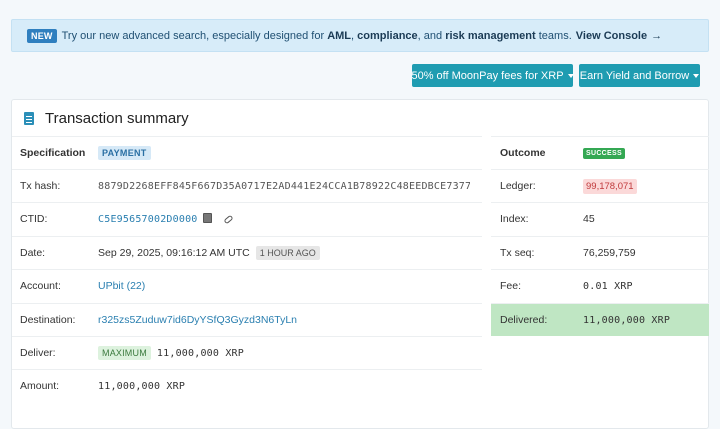 The height and width of the screenshot is (429, 720). What do you see at coordinates (490, 35) in the screenshot?
I see `banner-risk: risk management` at bounding box center [490, 35].